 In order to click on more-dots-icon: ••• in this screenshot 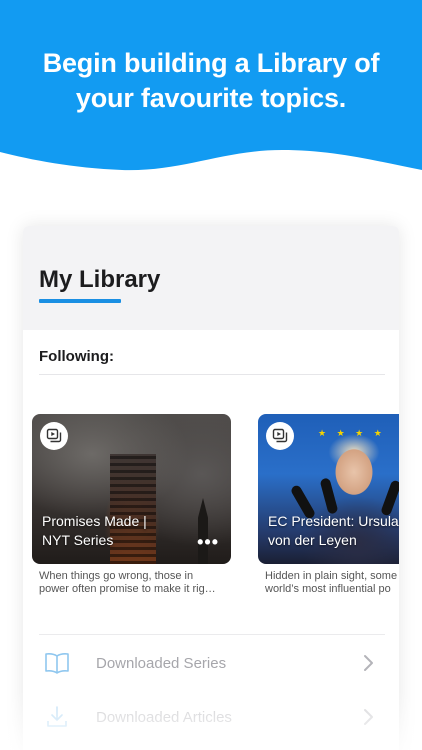, I will do `click(208, 542)`.